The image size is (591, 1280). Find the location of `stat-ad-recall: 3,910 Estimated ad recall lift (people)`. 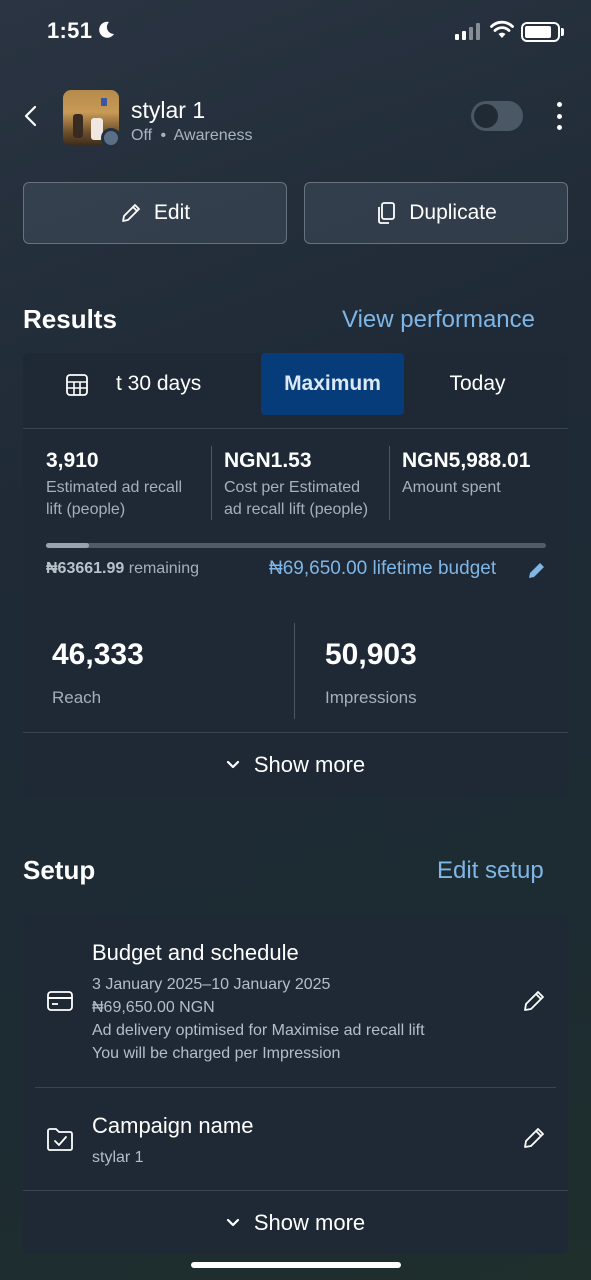

stat-ad-recall: 3,910 Estimated ad recall lift (people) is located at coordinates (126, 485).